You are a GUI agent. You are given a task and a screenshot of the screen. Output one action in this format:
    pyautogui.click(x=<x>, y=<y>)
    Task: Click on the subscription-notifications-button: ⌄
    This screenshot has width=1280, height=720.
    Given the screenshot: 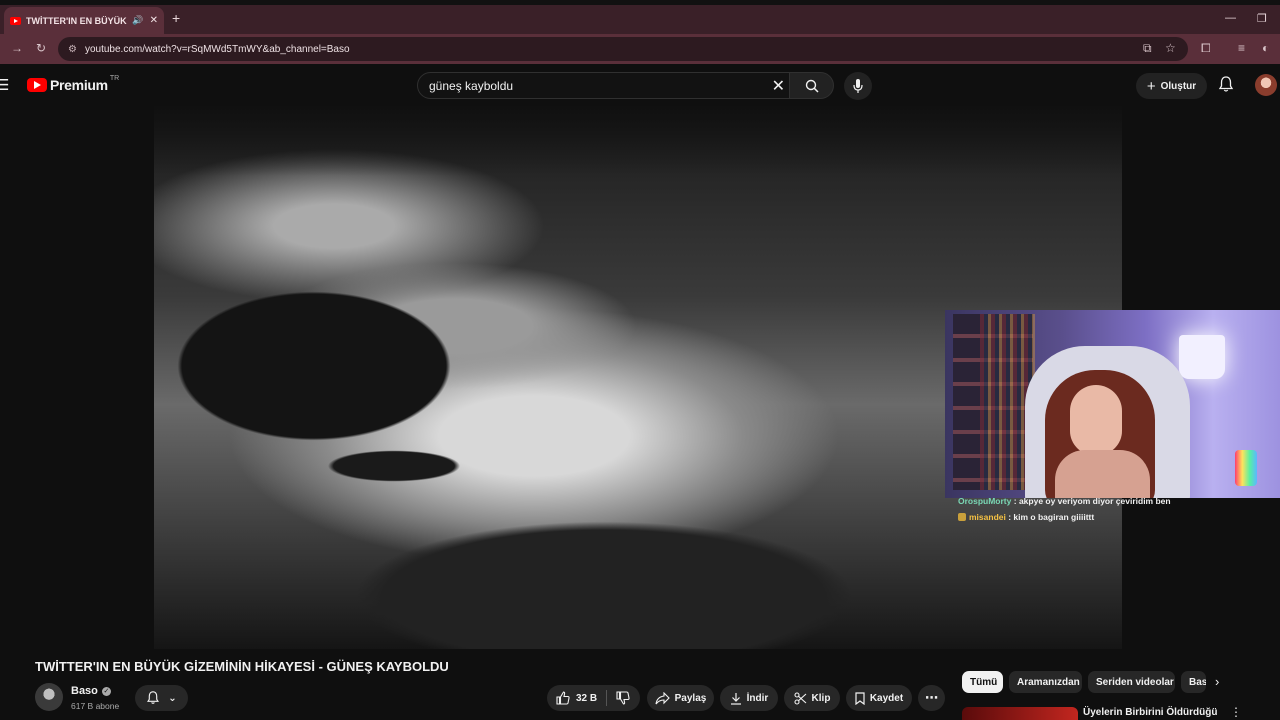 What is the action you would take?
    pyautogui.click(x=161, y=698)
    